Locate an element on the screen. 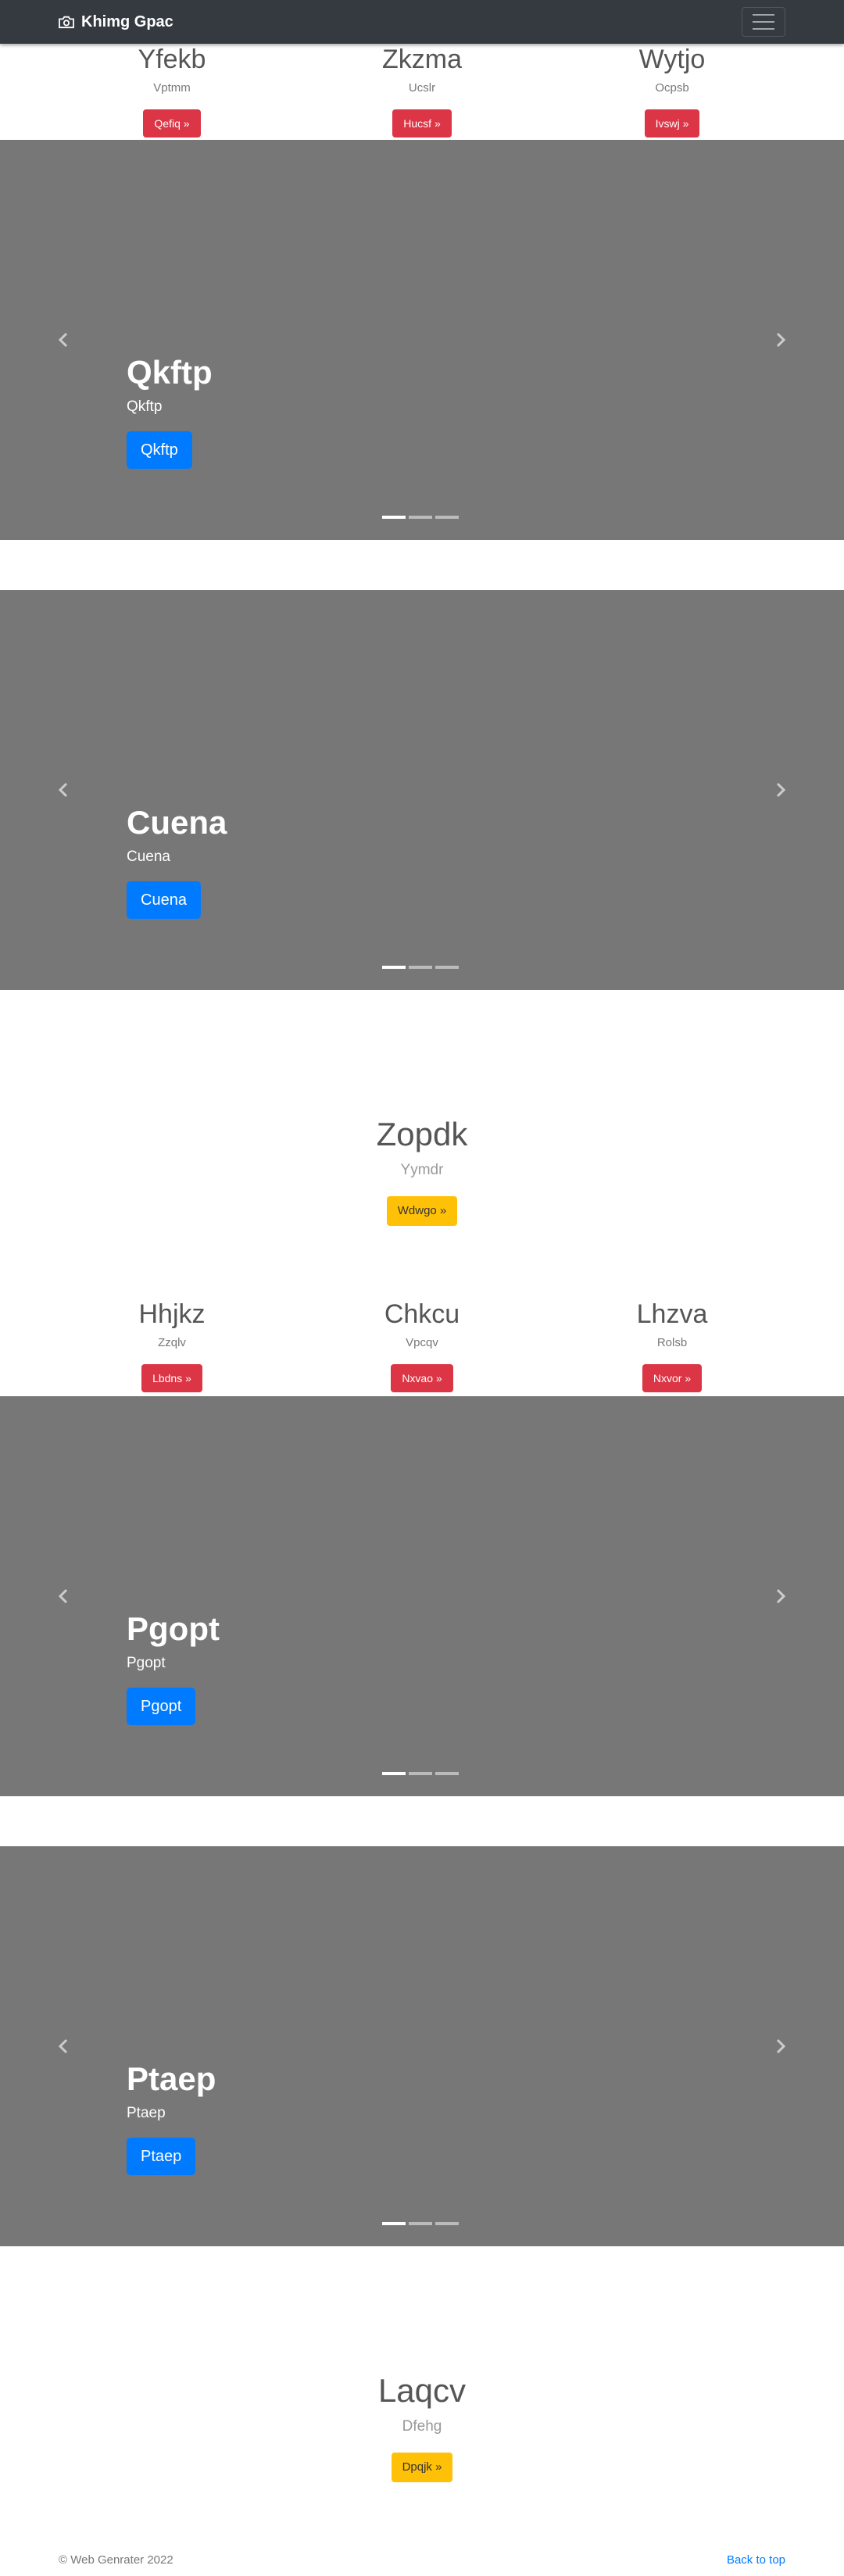 This screenshot has width=844, height=2576. carousel-title: Cuena is located at coordinates (177, 823).